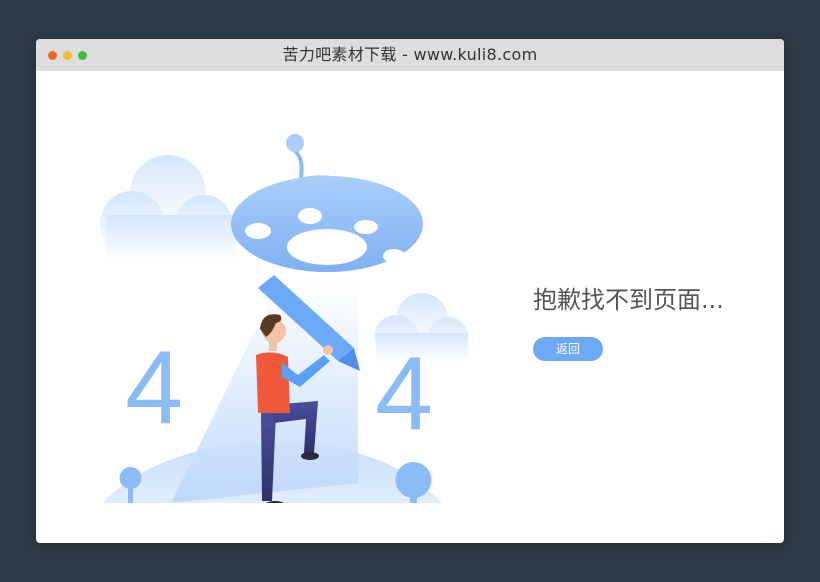 The height and width of the screenshot is (582, 820). What do you see at coordinates (154, 388) in the screenshot?
I see `error-digit-left: 4` at bounding box center [154, 388].